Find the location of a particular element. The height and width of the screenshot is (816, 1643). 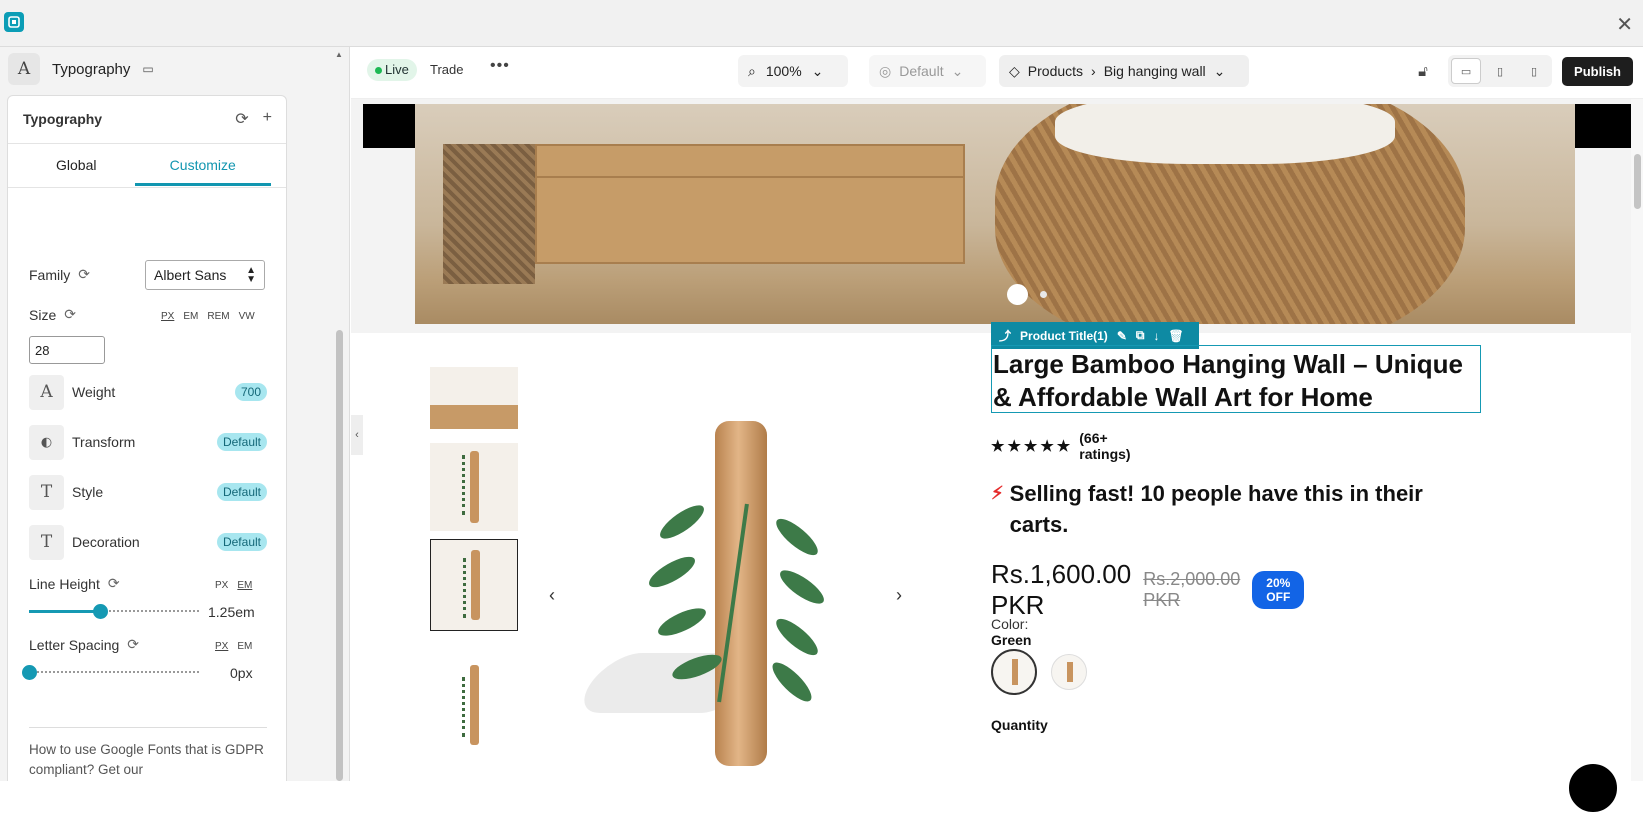

lock-icon: 🔓︎ is located at coordinates (1423, 71).